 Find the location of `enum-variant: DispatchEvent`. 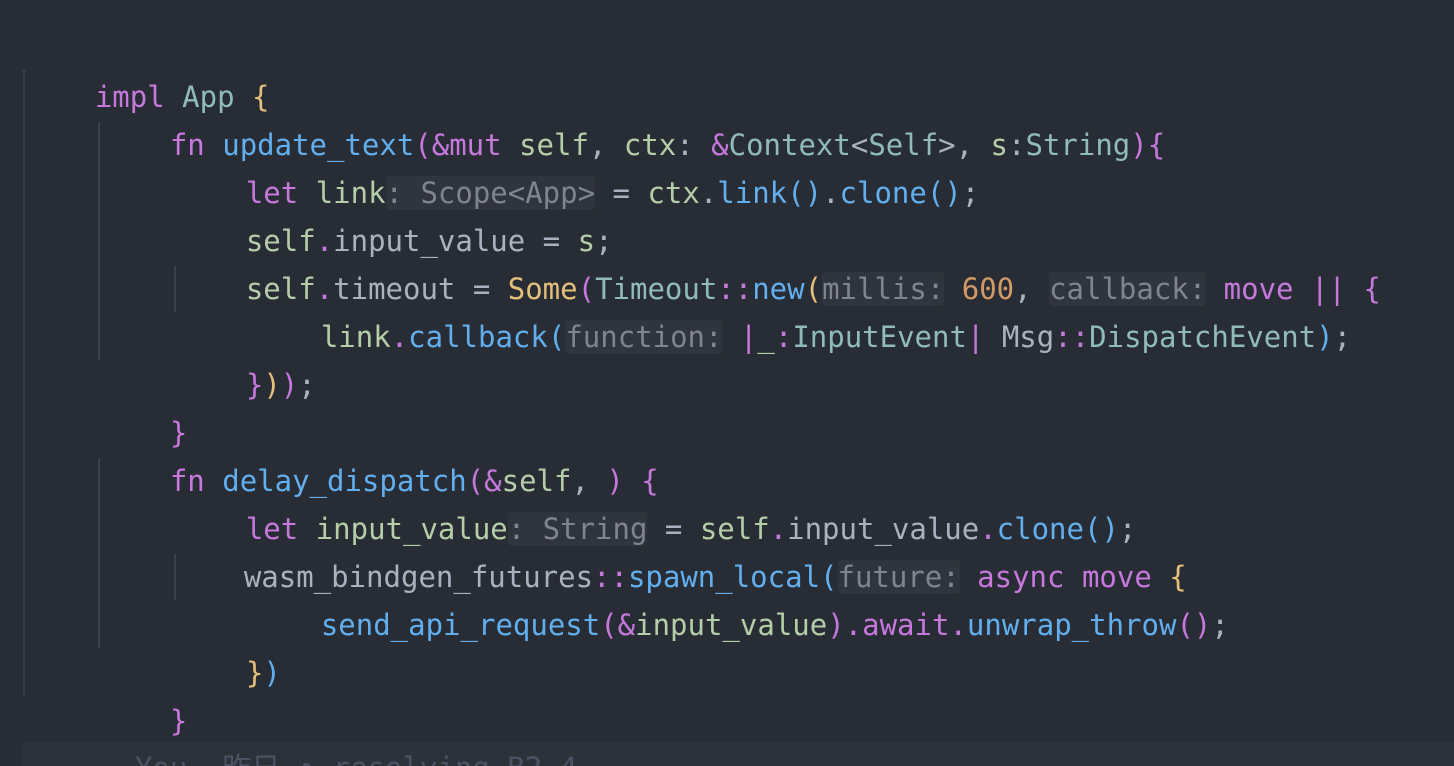

enum-variant: DispatchEvent is located at coordinates (1203, 337).